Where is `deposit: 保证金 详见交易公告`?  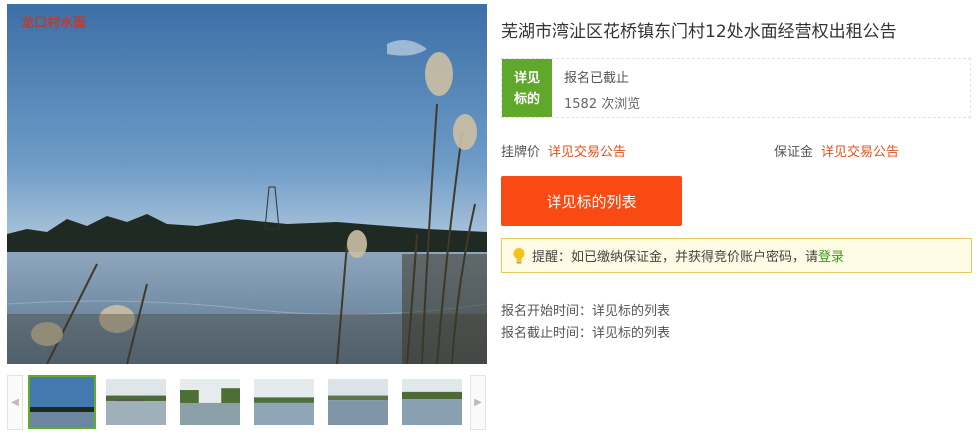
deposit: 保证金 详见交易公告 is located at coordinates (836, 150).